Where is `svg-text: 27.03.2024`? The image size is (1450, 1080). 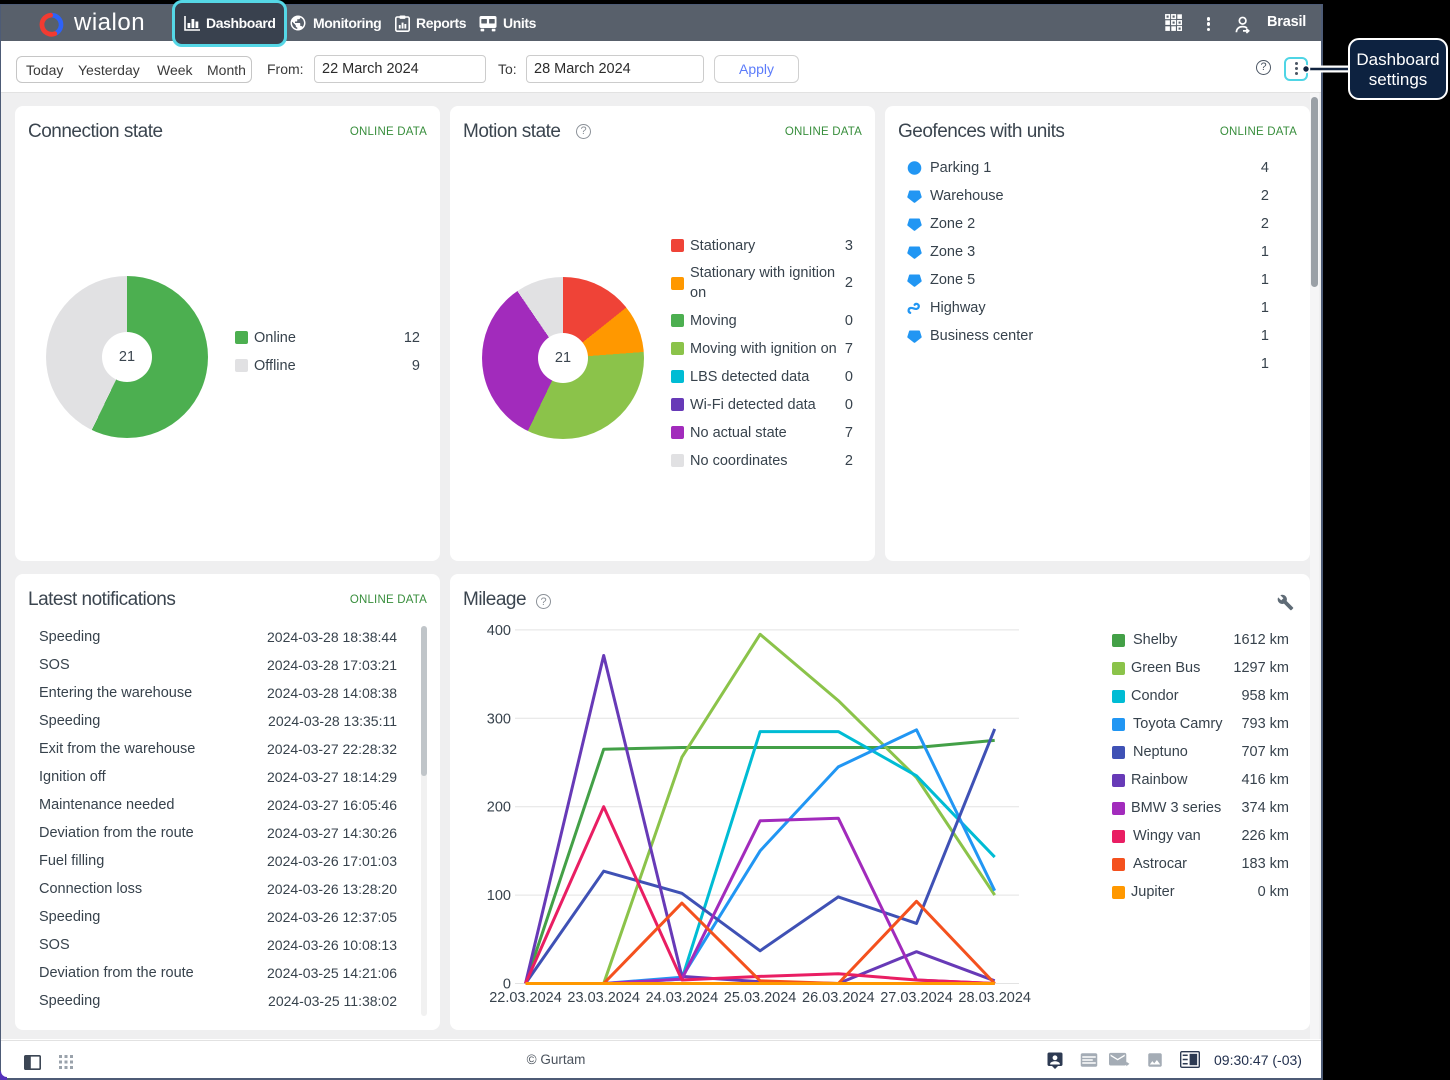
svg-text: 27.03.2024 is located at coordinates (916, 998).